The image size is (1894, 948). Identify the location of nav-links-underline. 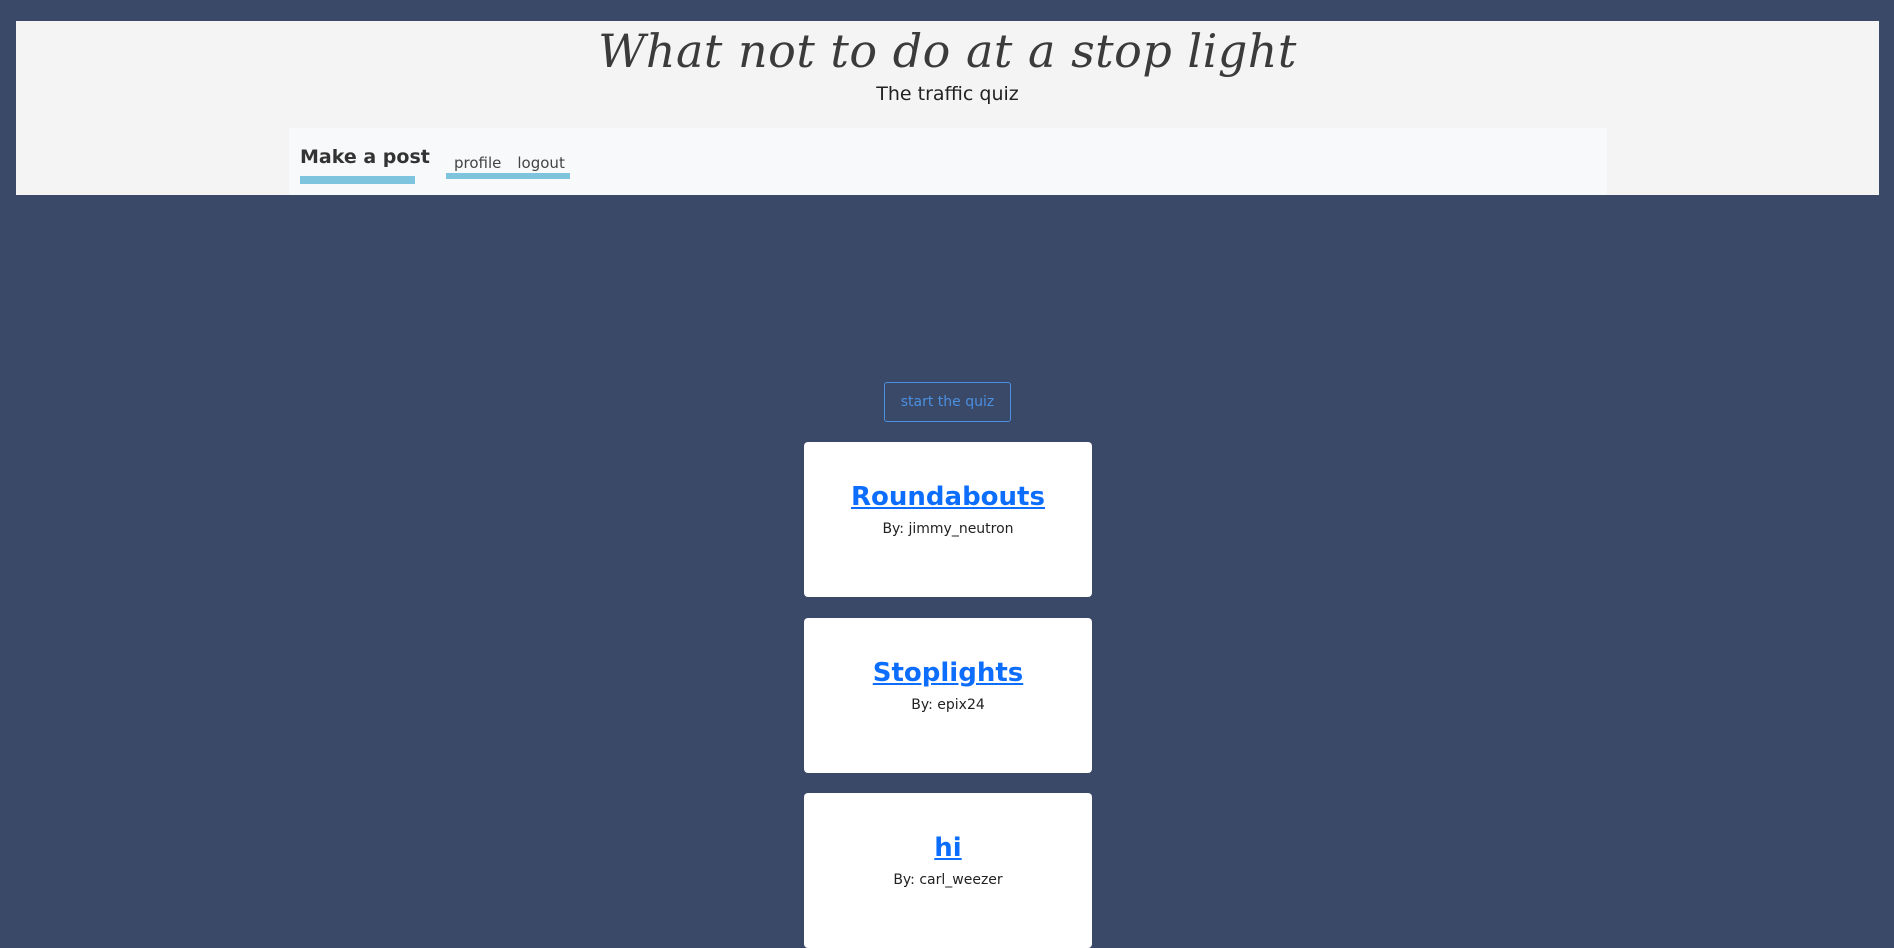
(508, 176).